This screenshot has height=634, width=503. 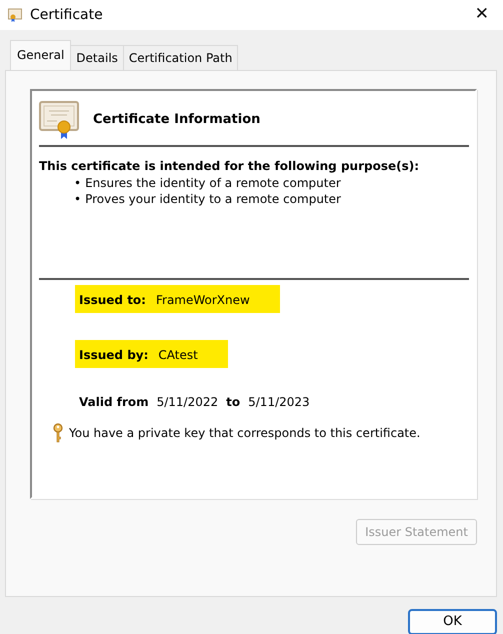 What do you see at coordinates (194, 402) in the screenshot?
I see `validity-text: Valid from 5/11/2022 to 5/11/2023` at bounding box center [194, 402].